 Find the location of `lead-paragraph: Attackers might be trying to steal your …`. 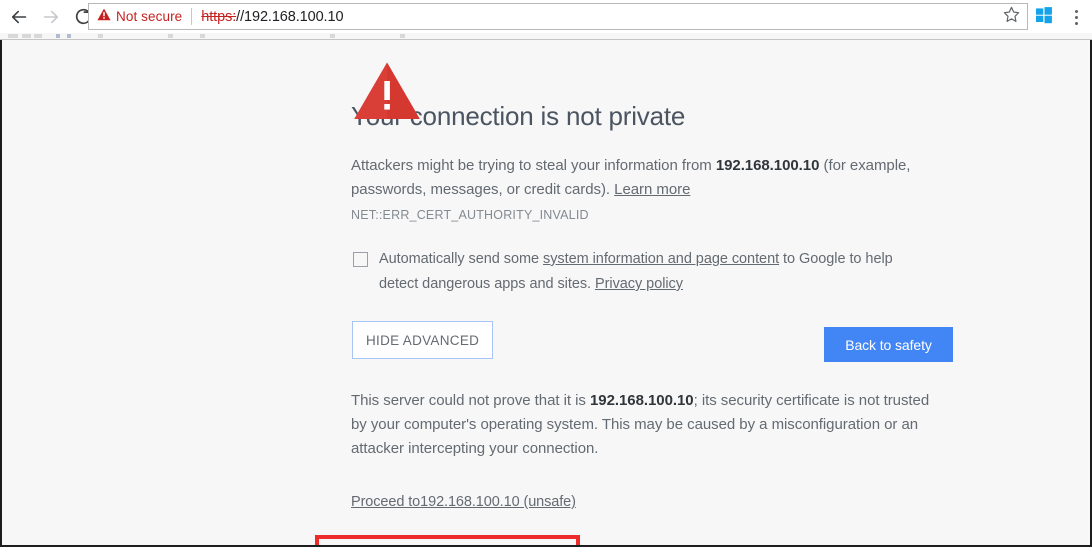

lead-paragraph: Attackers might be trying to steal your … is located at coordinates (632, 178).